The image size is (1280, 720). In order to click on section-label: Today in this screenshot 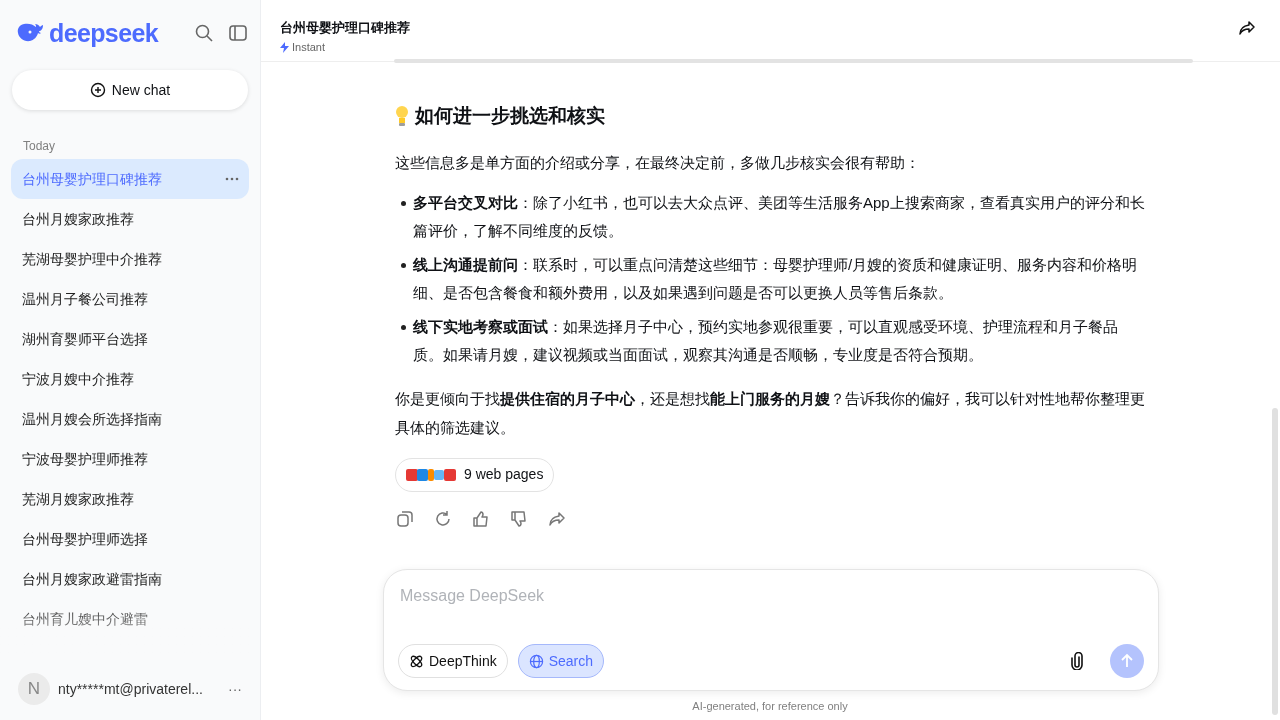, I will do `click(40, 146)`.